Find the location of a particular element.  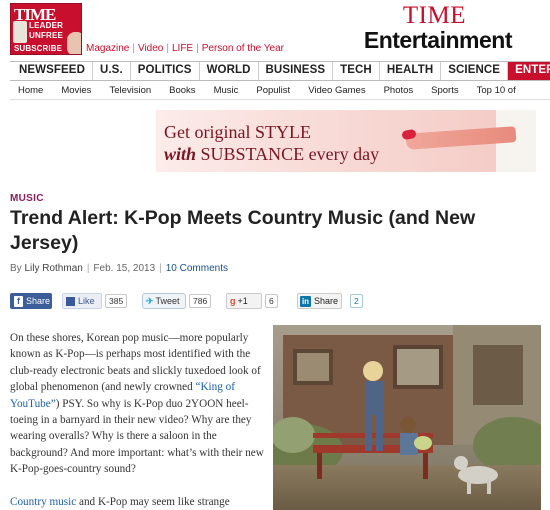

google-plus-icon: g is located at coordinates (233, 301).